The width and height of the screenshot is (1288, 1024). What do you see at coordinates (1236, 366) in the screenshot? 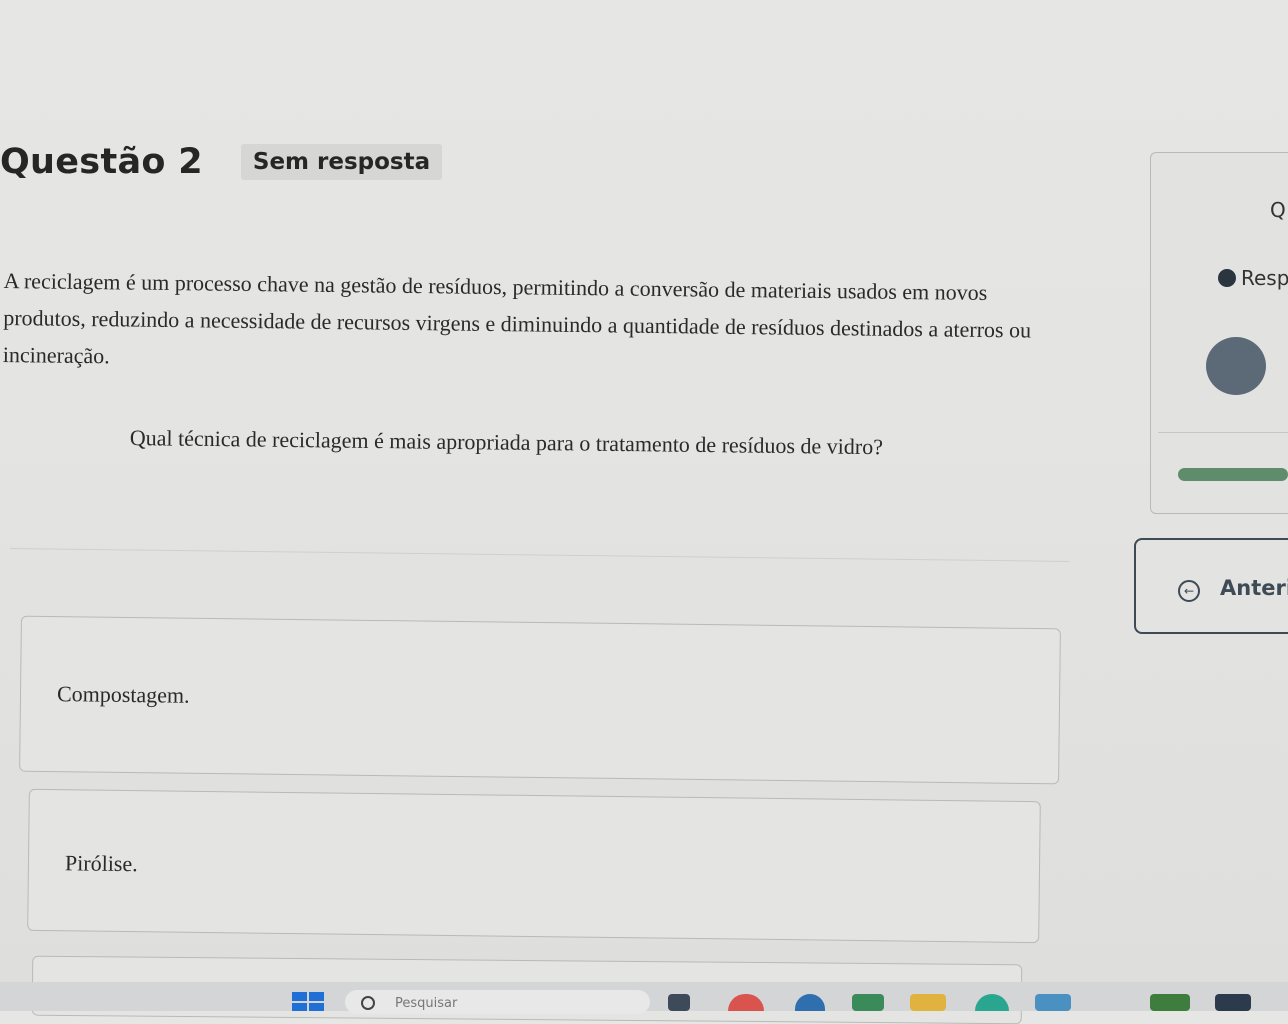
I see `question-nav-dot` at bounding box center [1236, 366].